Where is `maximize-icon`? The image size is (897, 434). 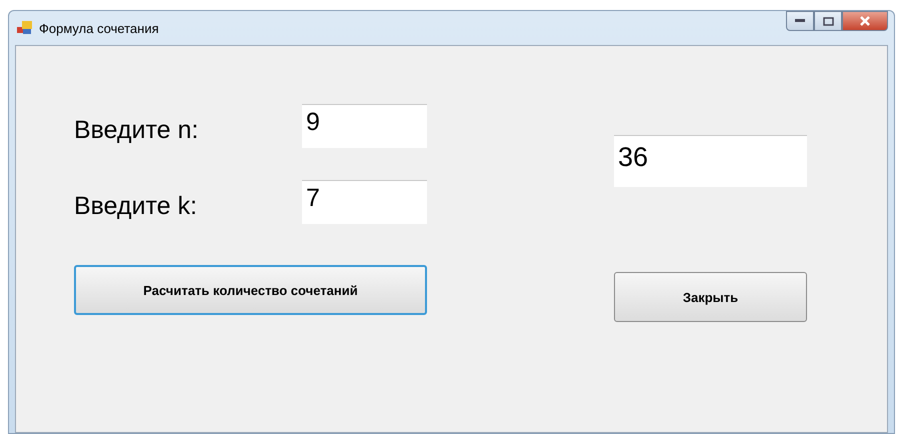
maximize-icon is located at coordinates (828, 21).